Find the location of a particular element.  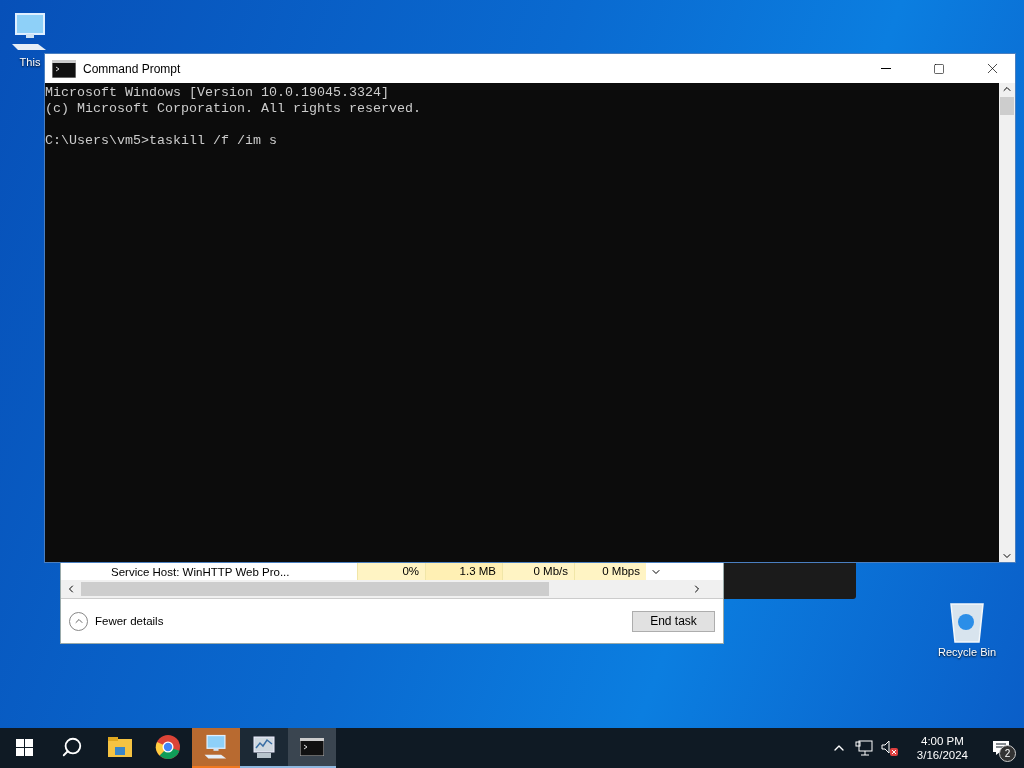

window-title: Command Prompt is located at coordinates (132, 68).